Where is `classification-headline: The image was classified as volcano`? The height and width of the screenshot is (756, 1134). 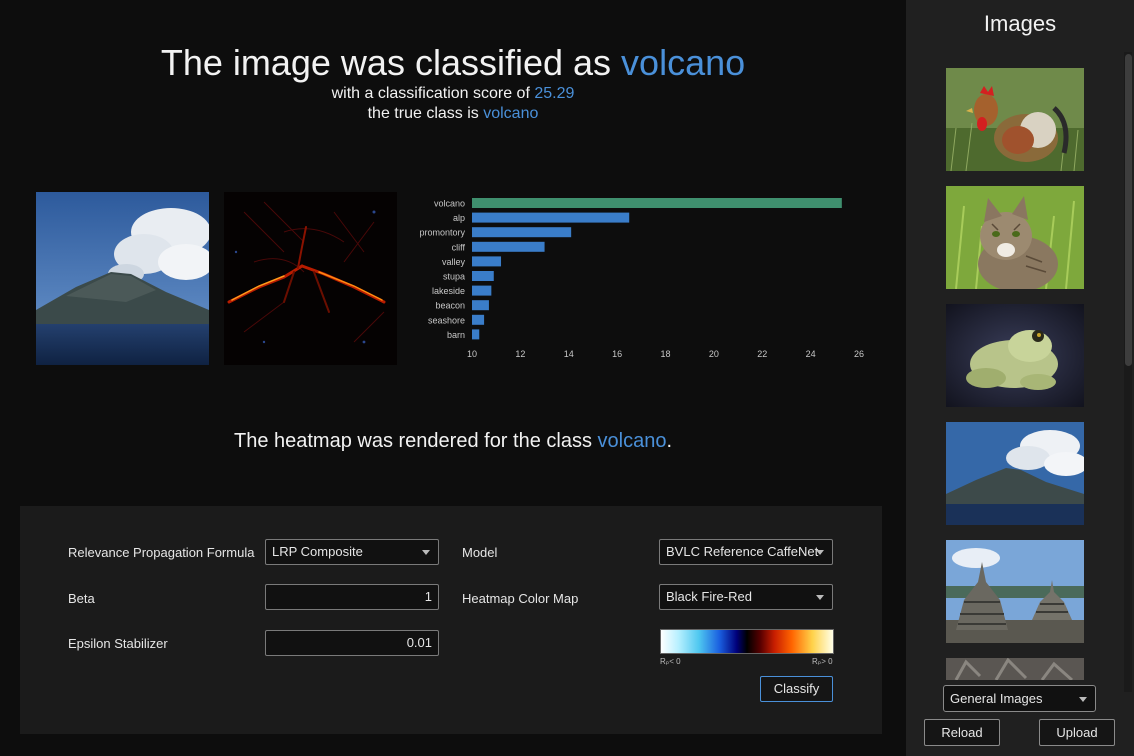 classification-headline: The image was classified as volcano is located at coordinates (453, 63).